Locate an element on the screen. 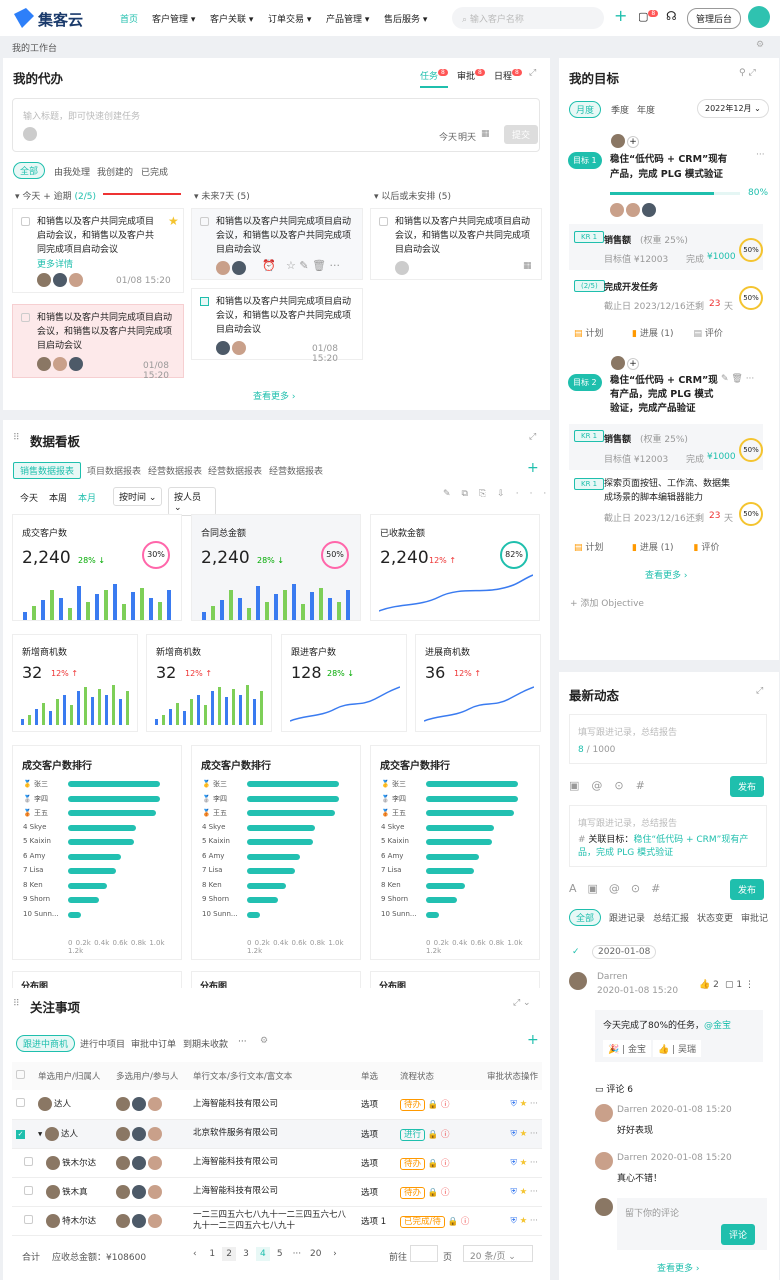 Image resolution: width=780 pixels, height=1280 pixels. goal-actions-icons: ✎ 🗑 ··· is located at coordinates (737, 379).